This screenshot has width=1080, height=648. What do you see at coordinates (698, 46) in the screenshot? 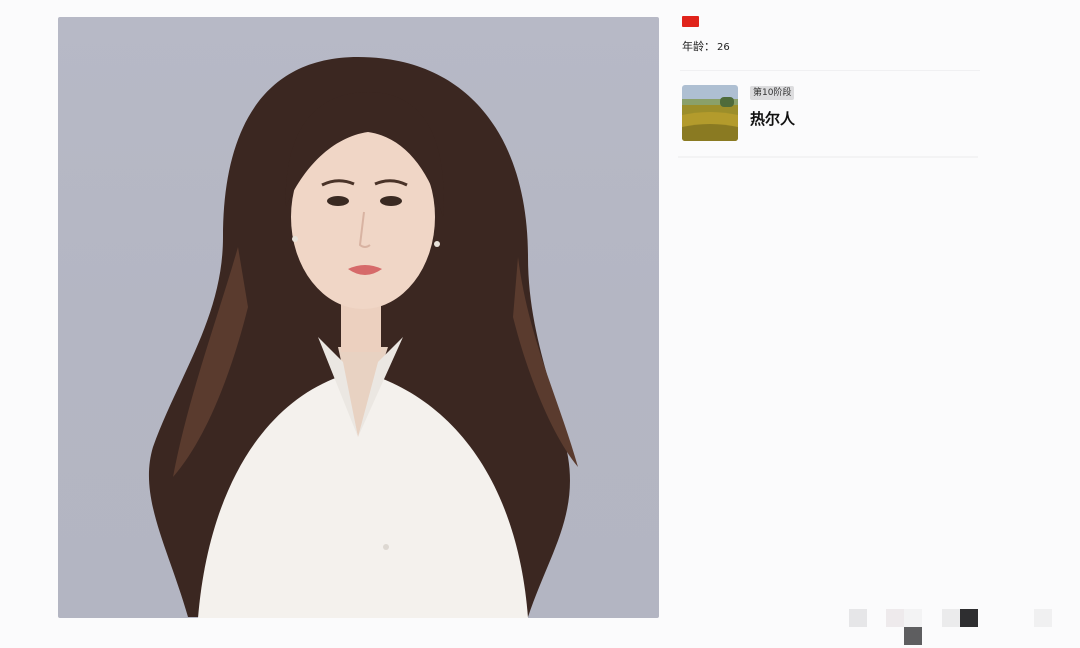
I see `age-label: 年龄：` at bounding box center [698, 46].